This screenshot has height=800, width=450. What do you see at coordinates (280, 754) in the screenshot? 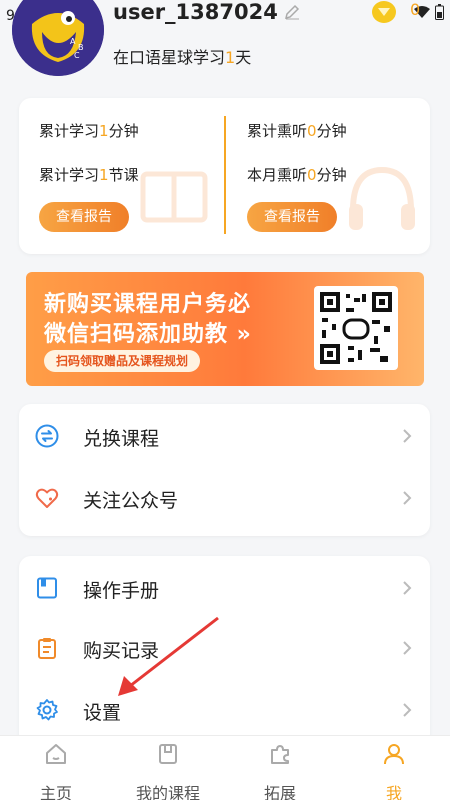
I see `puzzle-icon` at bounding box center [280, 754].